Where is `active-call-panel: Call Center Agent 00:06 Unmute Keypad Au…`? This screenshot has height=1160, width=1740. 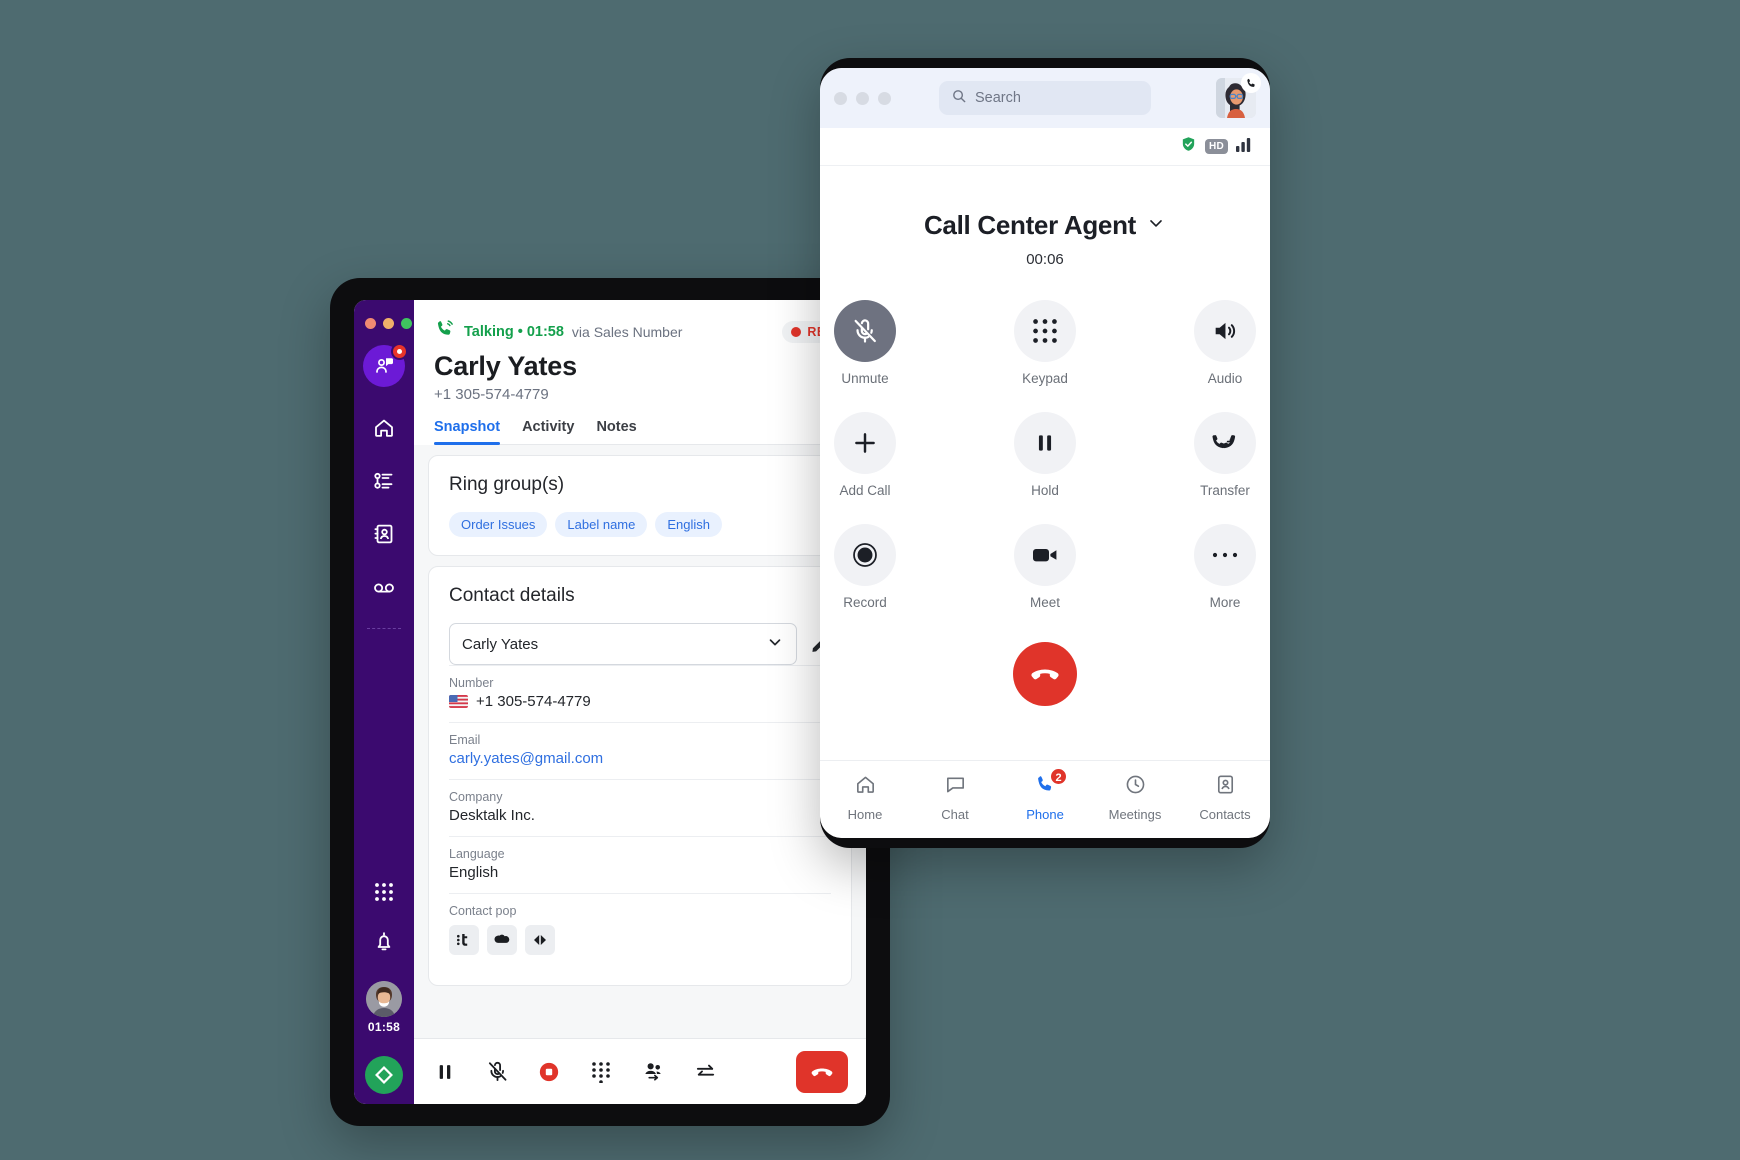 active-call-panel: Call Center Agent 00:06 Unmute Keypad Au… is located at coordinates (1045, 463).